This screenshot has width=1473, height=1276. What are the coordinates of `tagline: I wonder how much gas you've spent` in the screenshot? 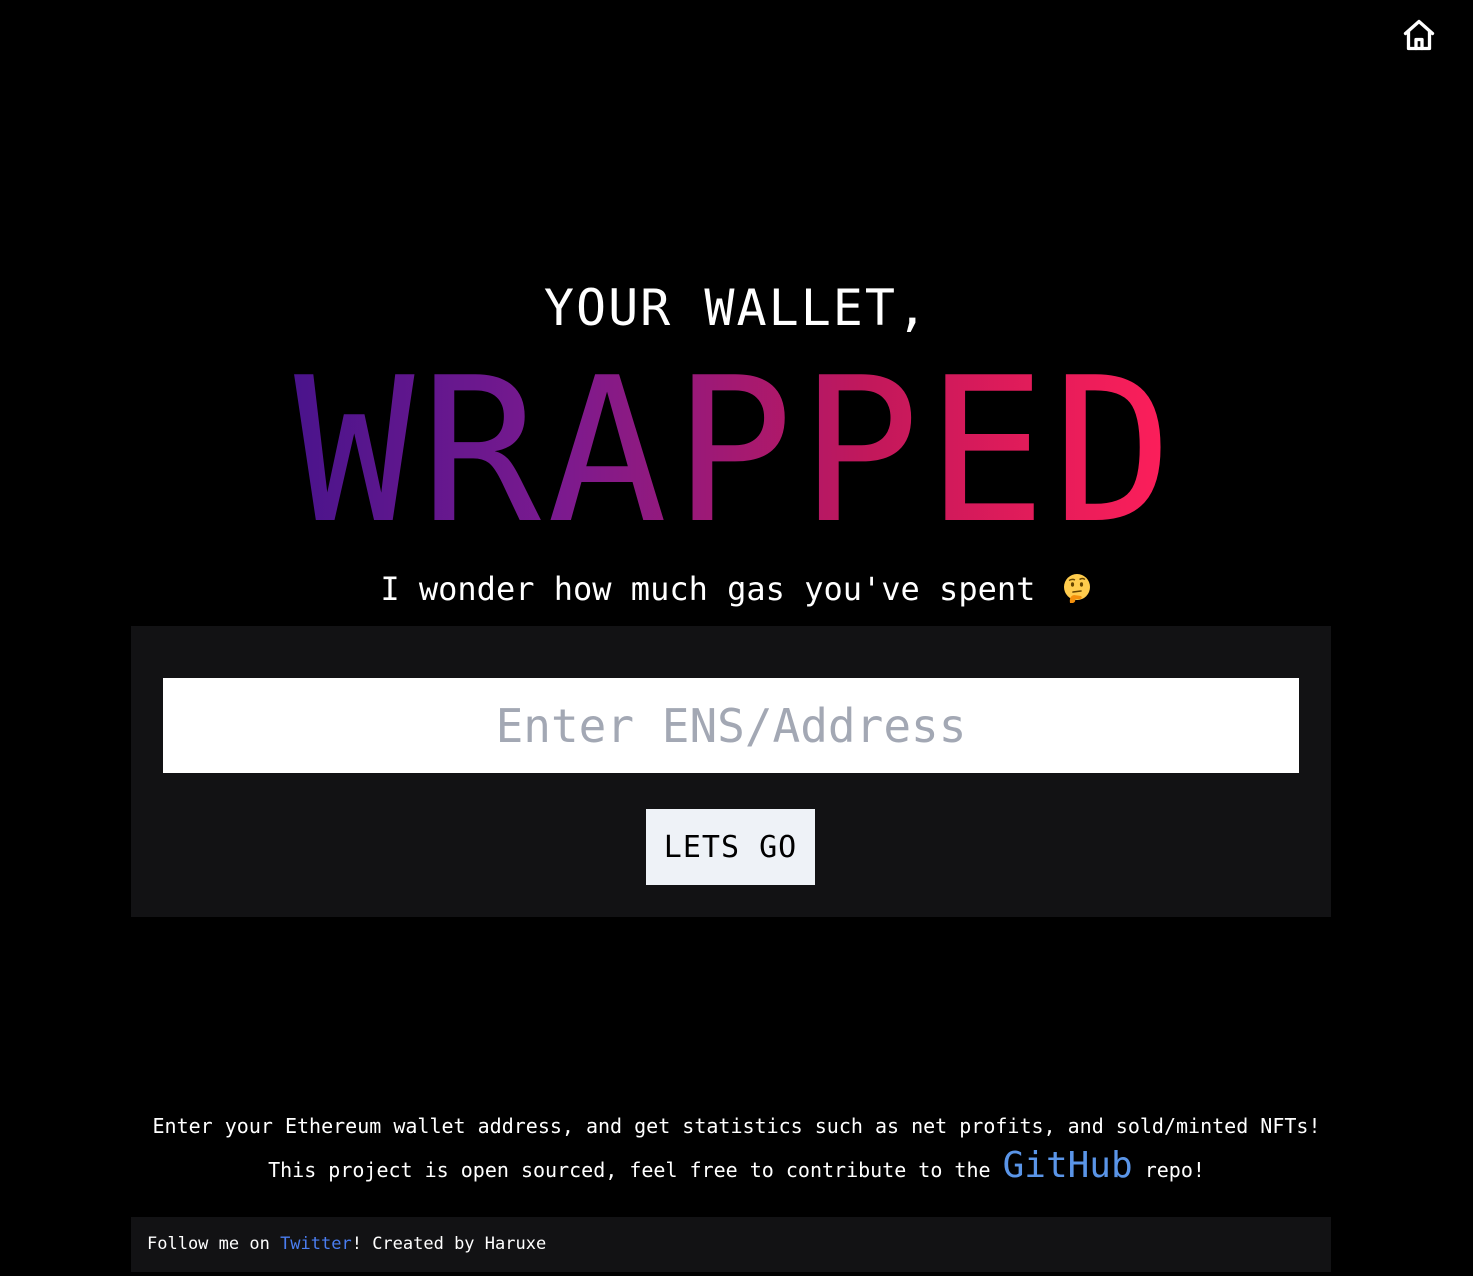 It's located at (736, 589).